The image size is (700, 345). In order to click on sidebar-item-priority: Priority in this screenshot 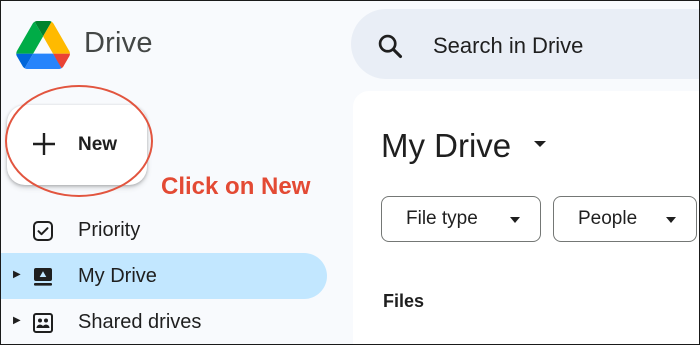, I will do `click(164, 230)`.